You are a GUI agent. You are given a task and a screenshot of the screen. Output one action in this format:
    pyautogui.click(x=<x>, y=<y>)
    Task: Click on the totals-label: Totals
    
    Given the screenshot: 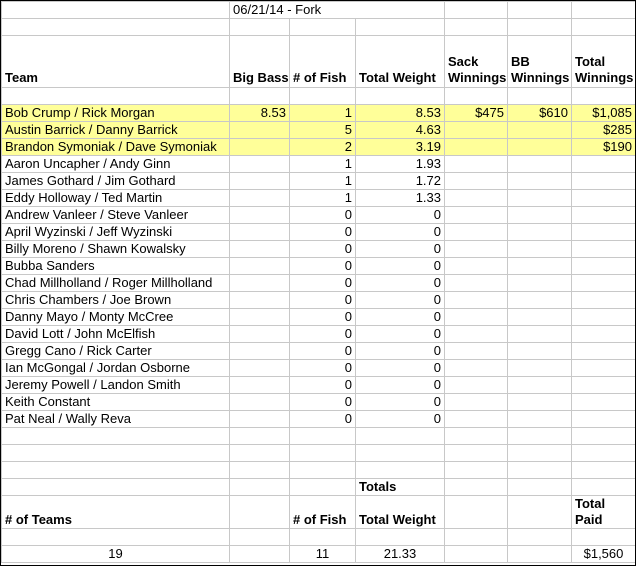 What is the action you would take?
    pyautogui.click(x=400, y=487)
    